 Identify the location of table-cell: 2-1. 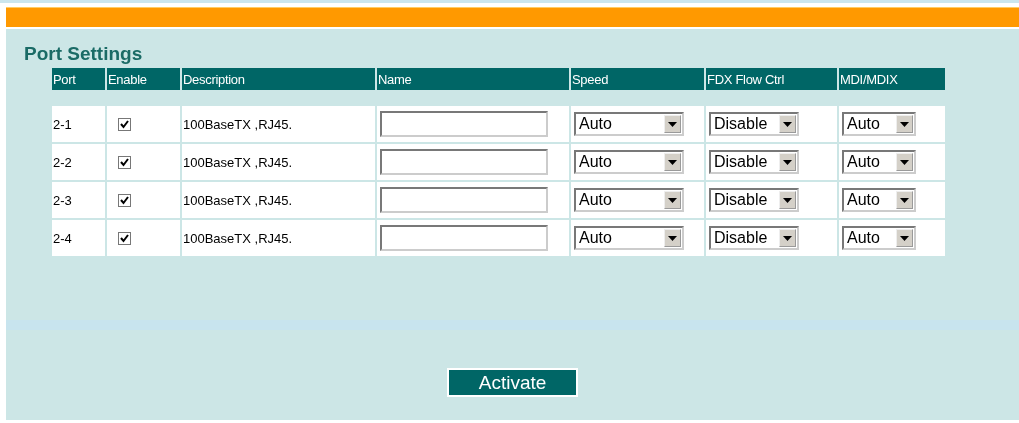
(78, 125).